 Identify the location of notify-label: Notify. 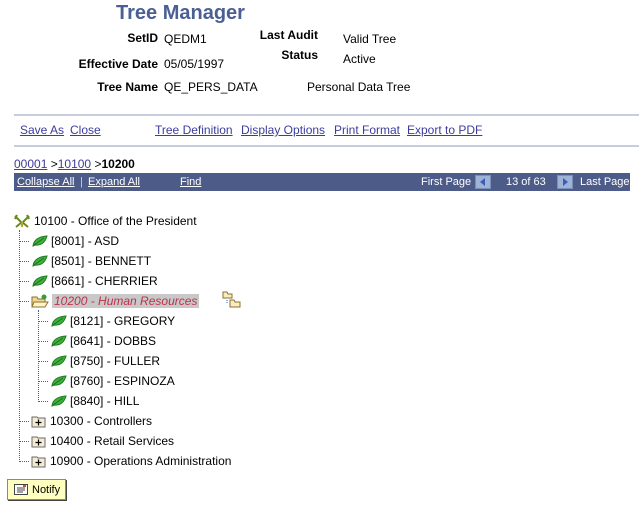
(46, 489).